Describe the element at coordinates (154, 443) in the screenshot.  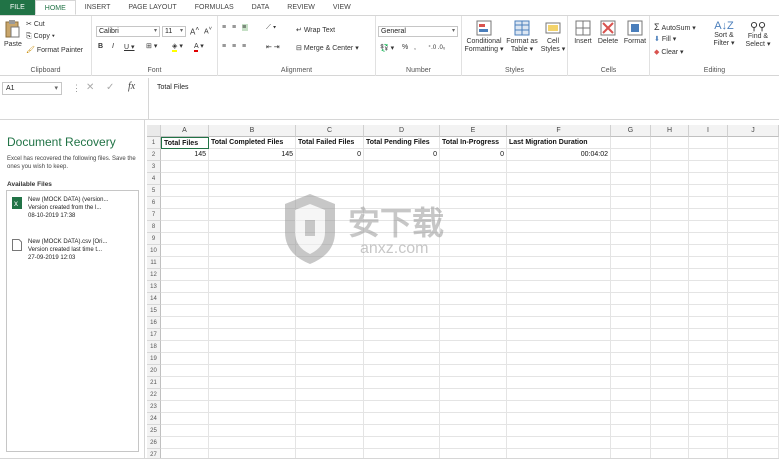
I see `row-header: 26` at that location.